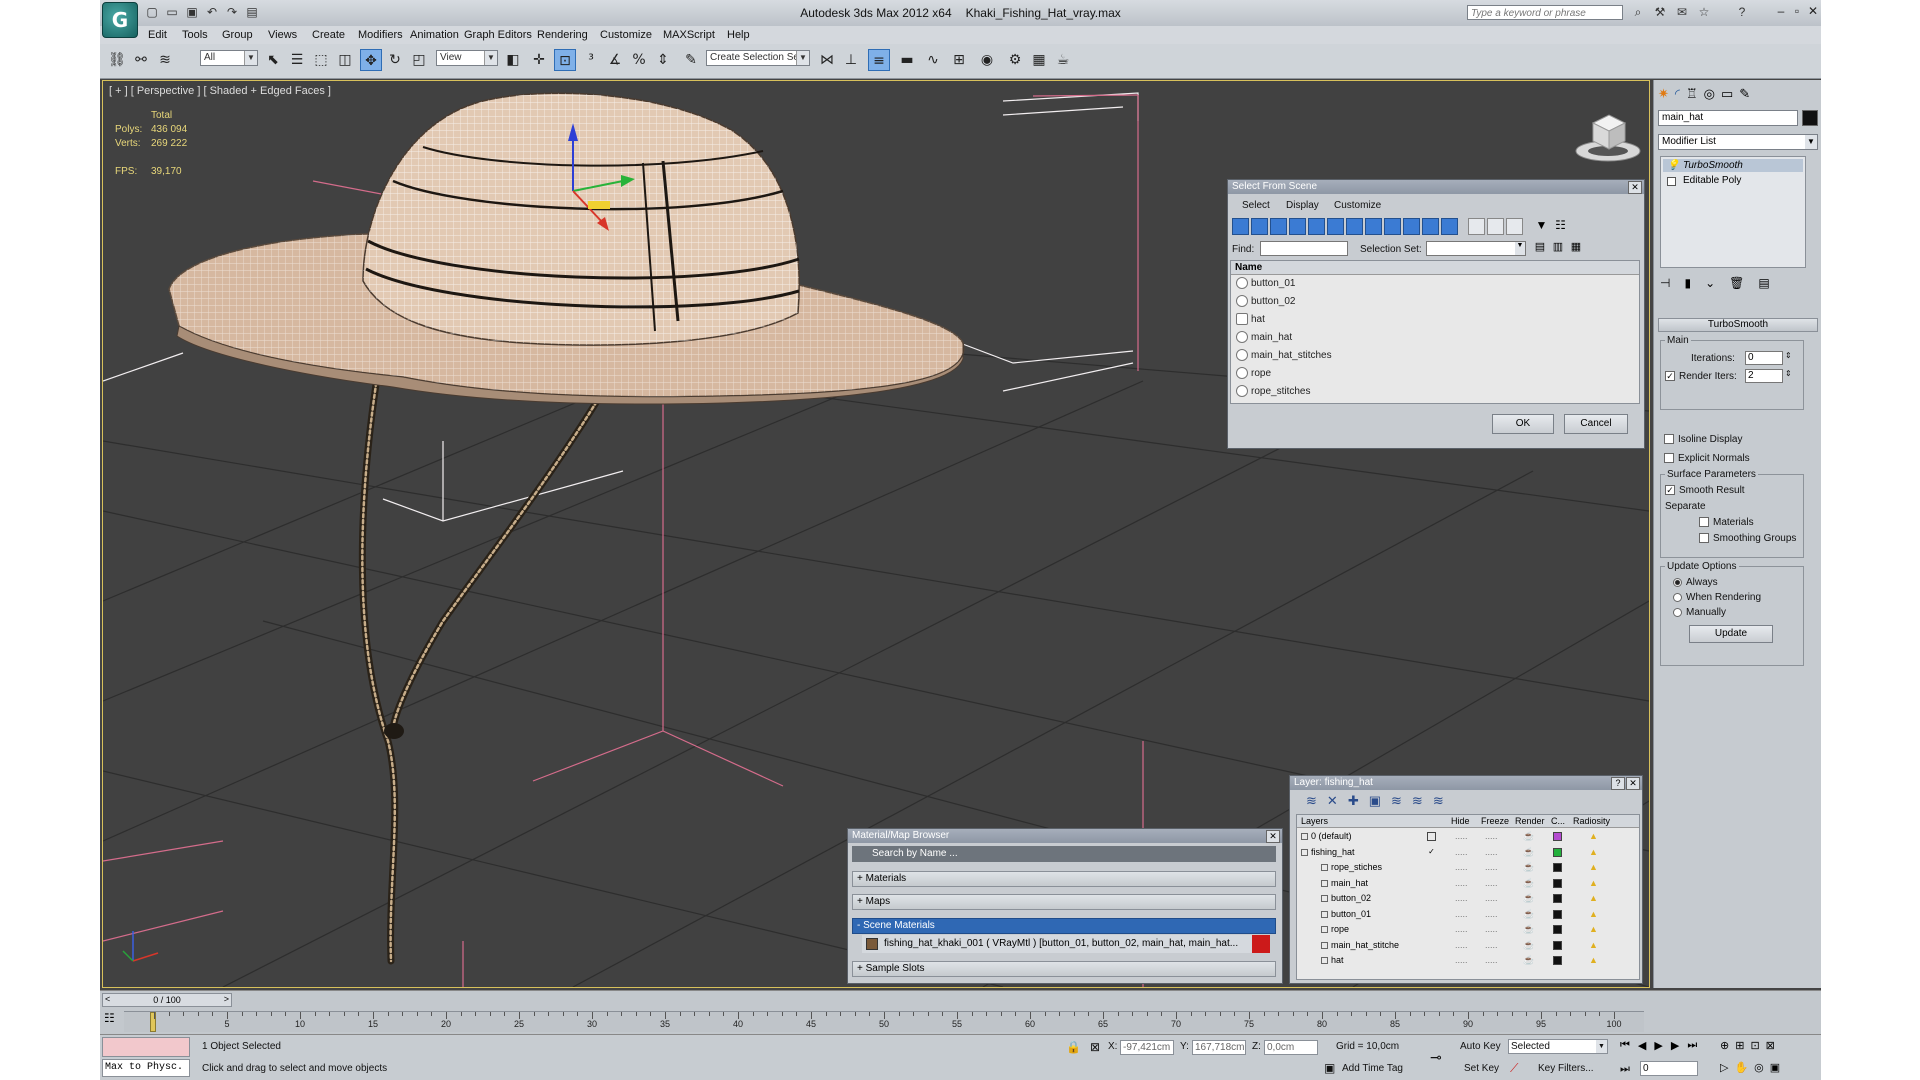 Image resolution: width=1920 pixels, height=1080 pixels. I want to click on update-button: Update, so click(1731, 634).